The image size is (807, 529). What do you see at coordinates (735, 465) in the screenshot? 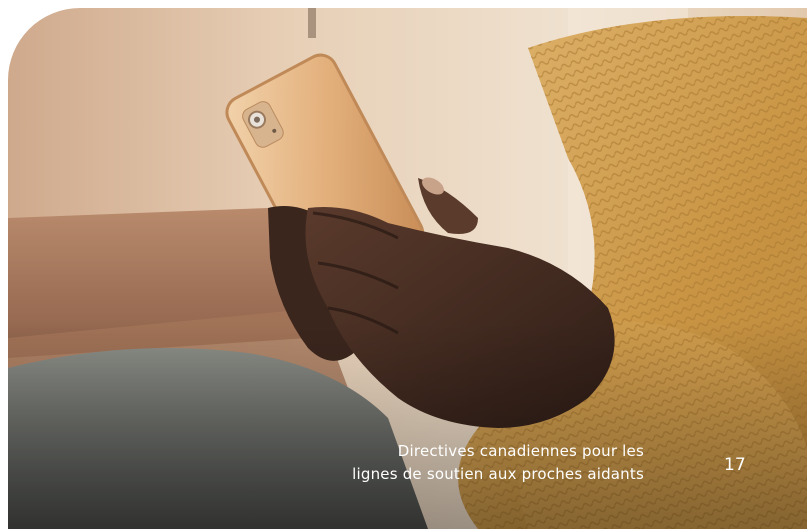
I see `page-number: 17` at bounding box center [735, 465].